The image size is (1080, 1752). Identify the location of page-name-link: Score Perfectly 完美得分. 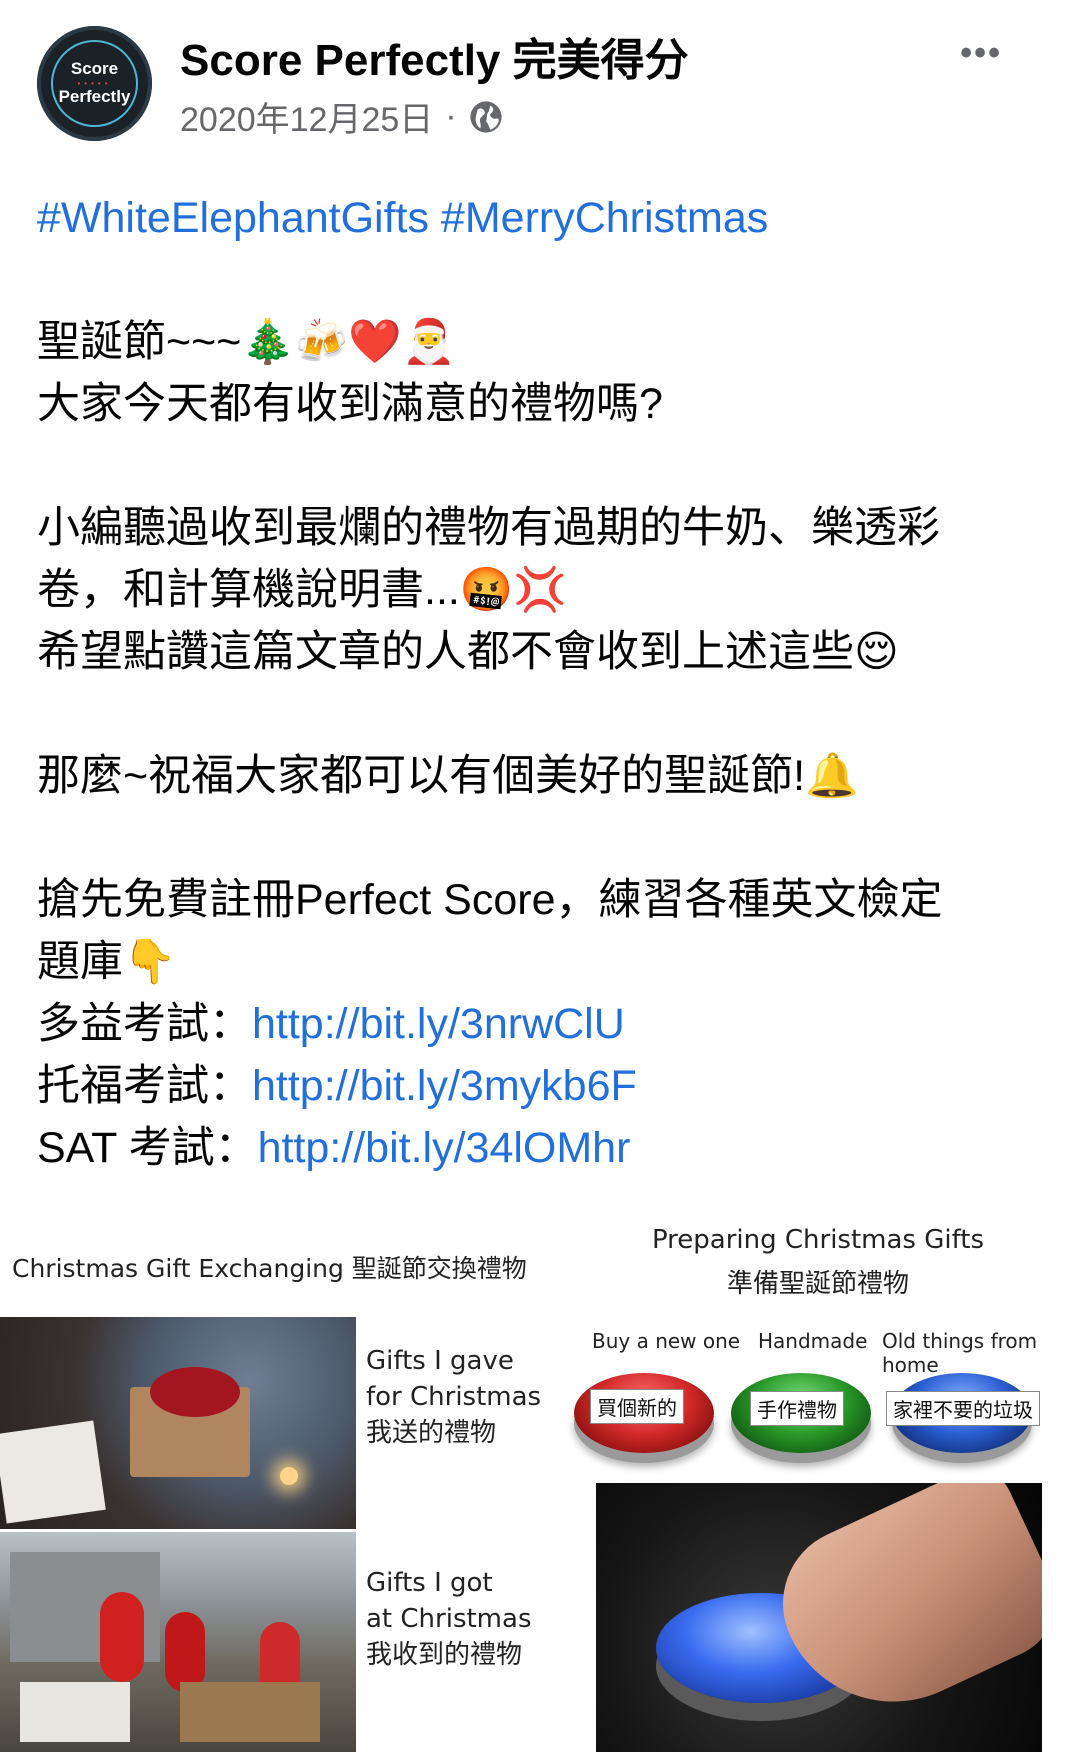
(434, 56).